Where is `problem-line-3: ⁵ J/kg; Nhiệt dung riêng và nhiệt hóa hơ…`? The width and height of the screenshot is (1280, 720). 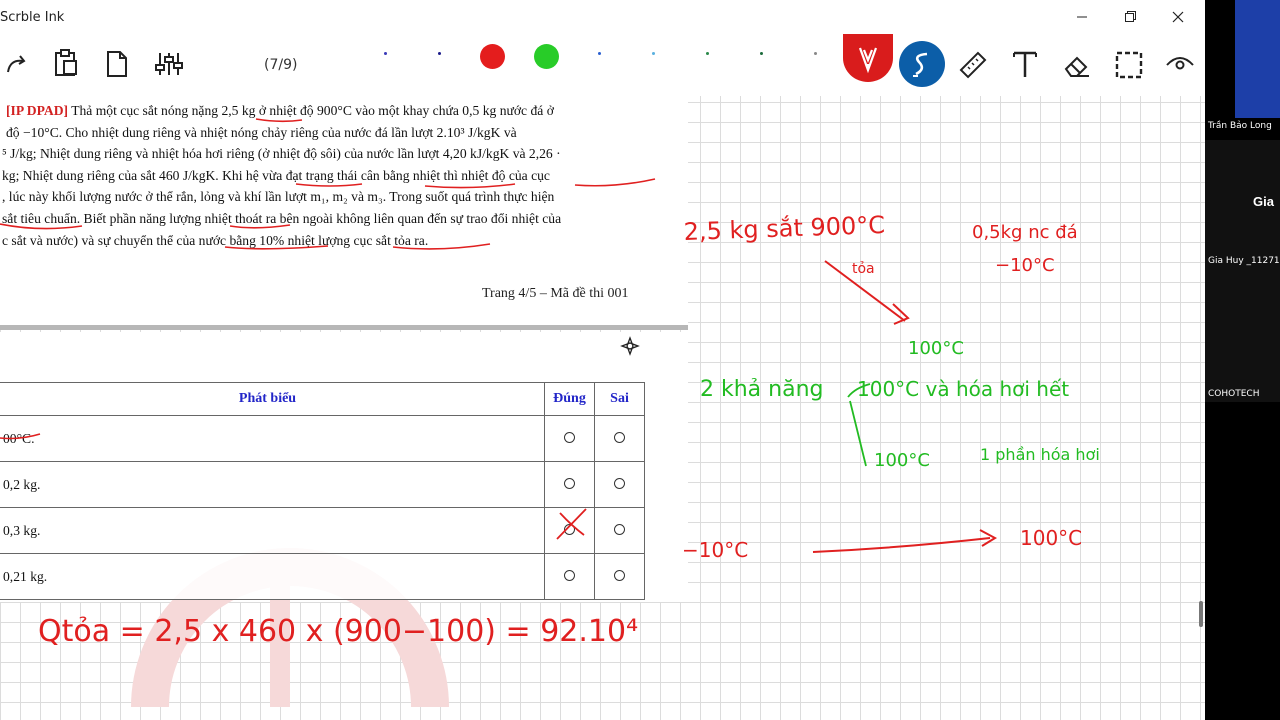
problem-line-3: ⁵ J/kg; Nhiệt dung riêng và nhiệt hóa hơ… is located at coordinates (281, 154).